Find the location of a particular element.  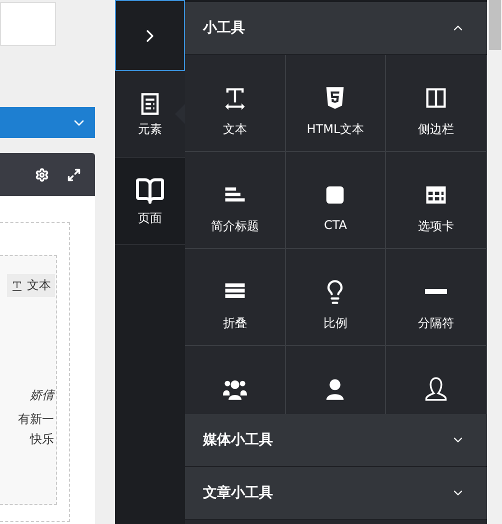

widget-label: 折叠 is located at coordinates (234, 323).